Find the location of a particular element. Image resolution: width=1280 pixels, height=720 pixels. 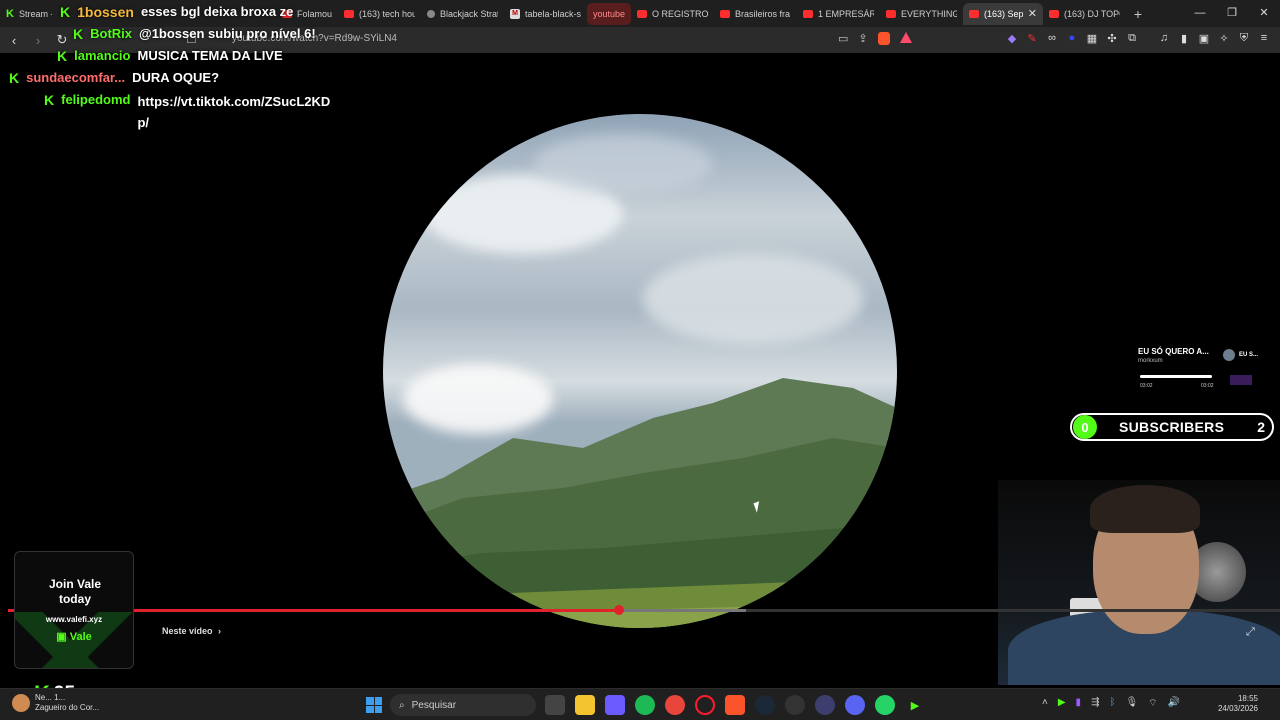

streamer-hair is located at coordinates (1145, 509).